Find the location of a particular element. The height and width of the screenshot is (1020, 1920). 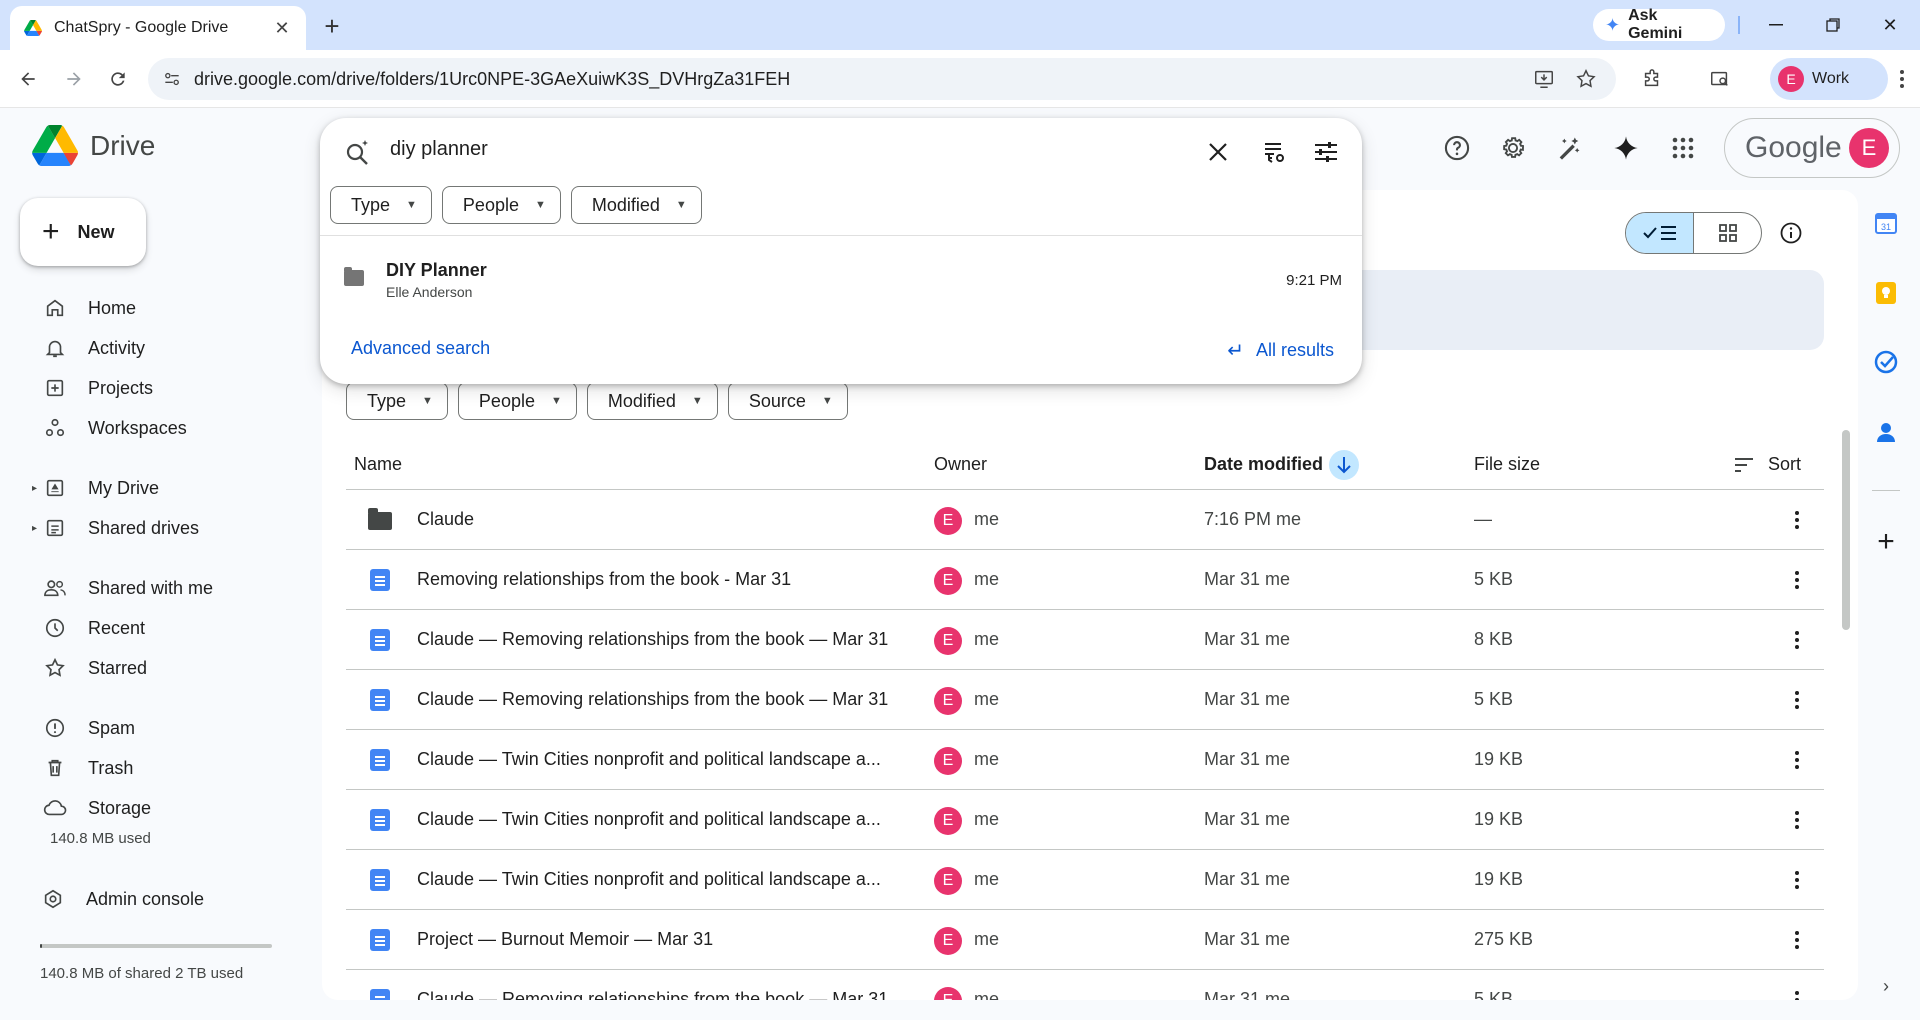

sidebar-item-home: Home is located at coordinates (89, 308).